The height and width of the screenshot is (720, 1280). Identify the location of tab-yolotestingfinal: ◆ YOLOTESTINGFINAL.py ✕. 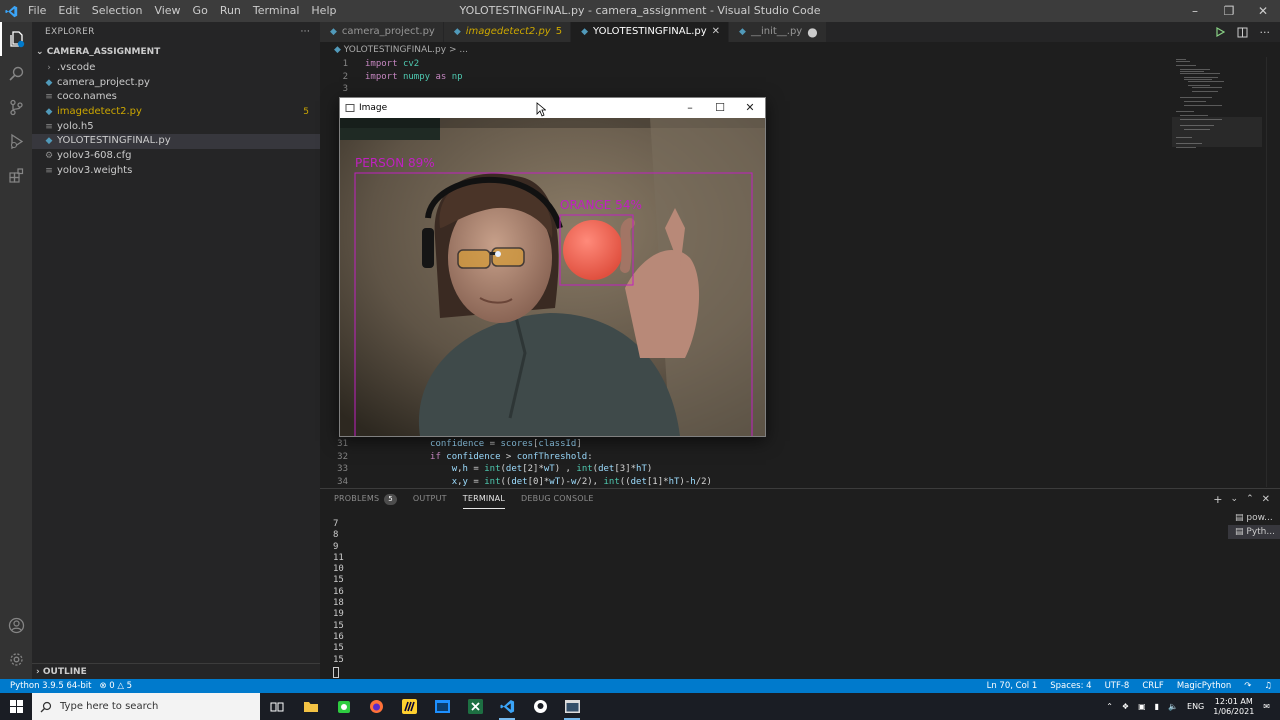
(650, 32).